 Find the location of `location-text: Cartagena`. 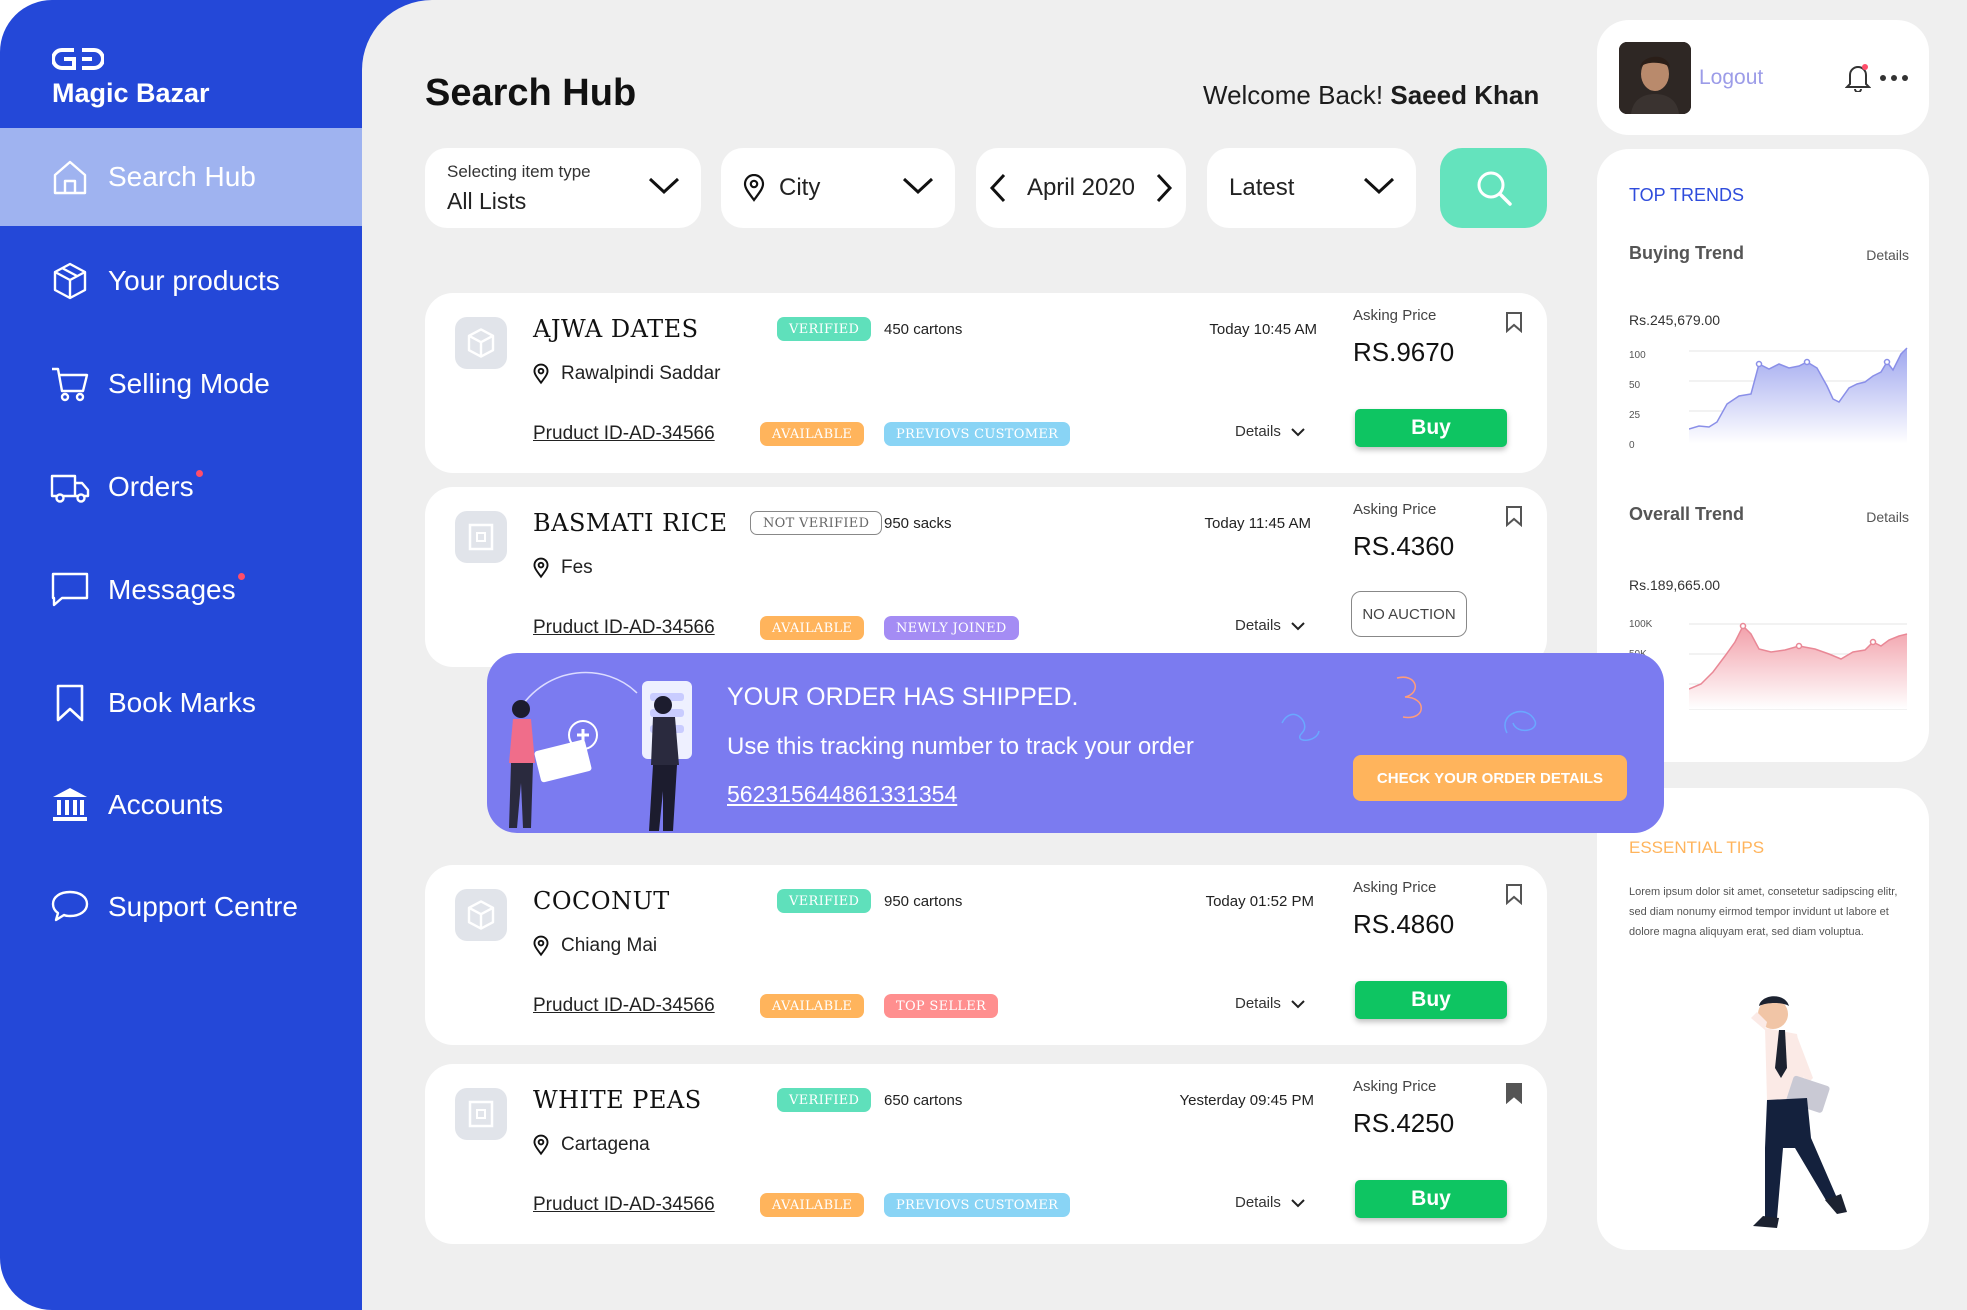

location-text: Cartagena is located at coordinates (605, 1144).